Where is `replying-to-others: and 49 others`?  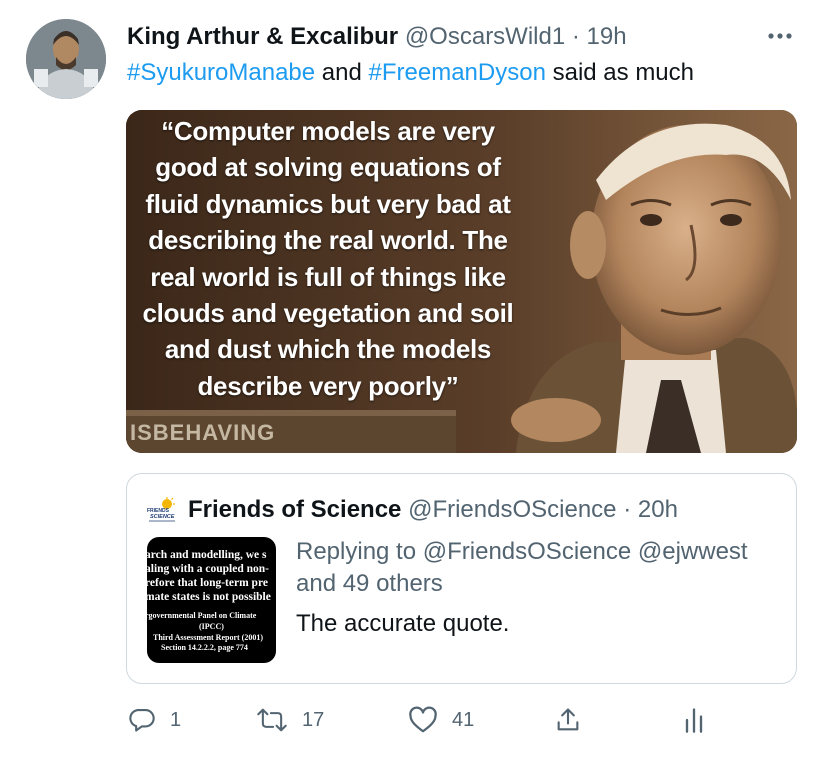 replying-to-others: and 49 others is located at coordinates (369, 583).